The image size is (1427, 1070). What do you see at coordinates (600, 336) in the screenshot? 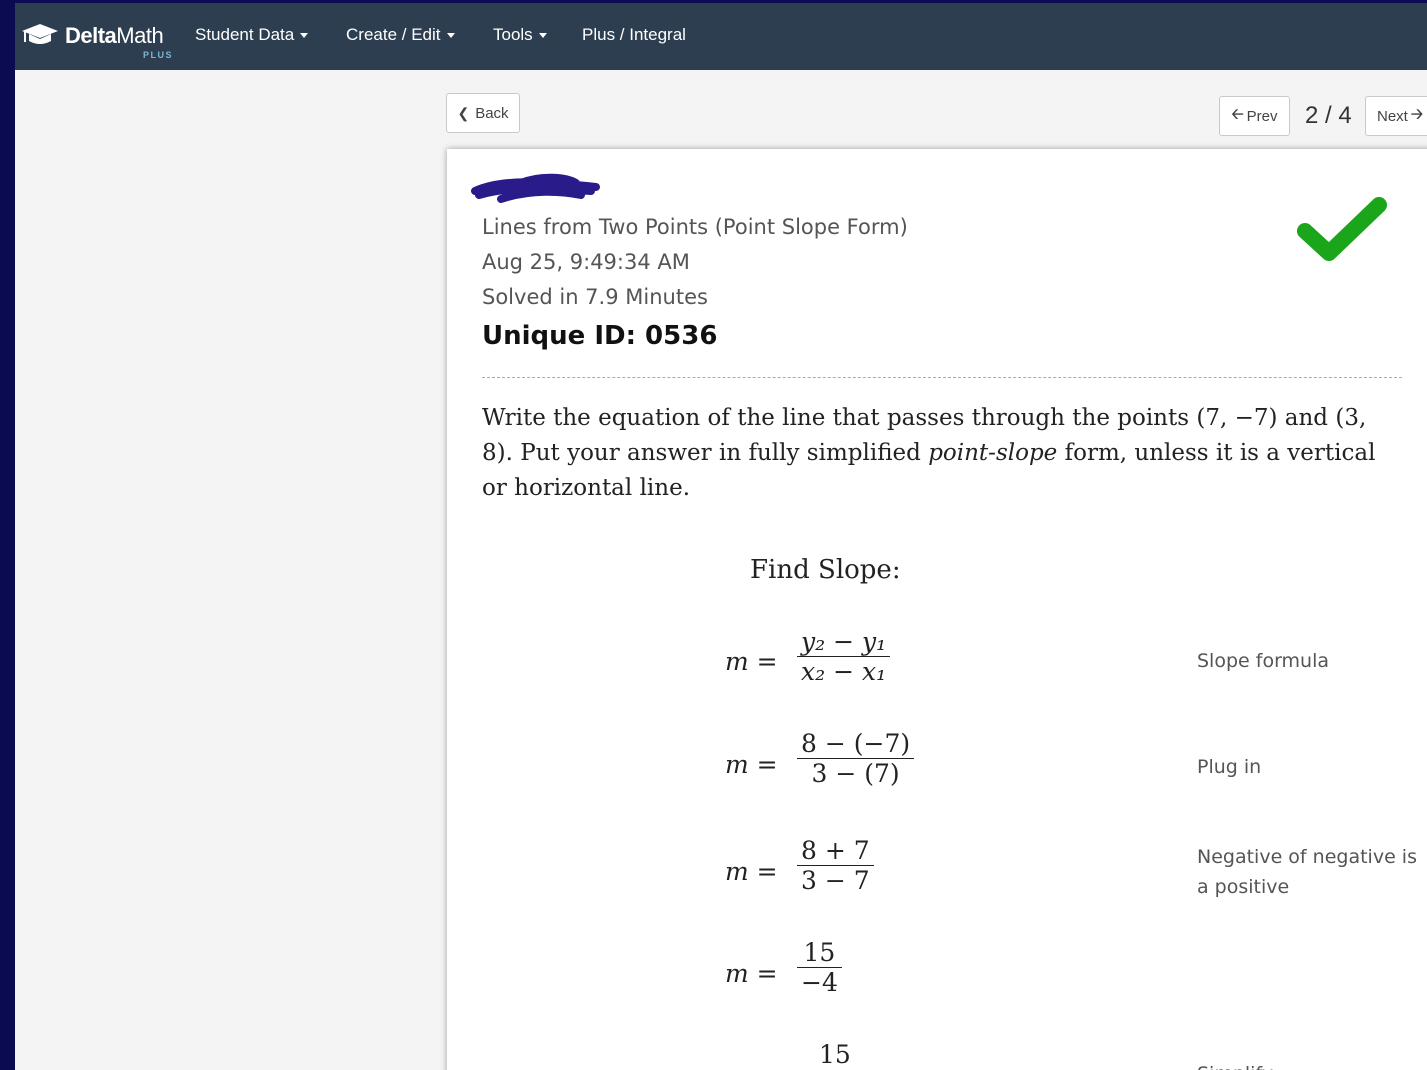
I see `unique-id: Unique ID: 0536` at bounding box center [600, 336].